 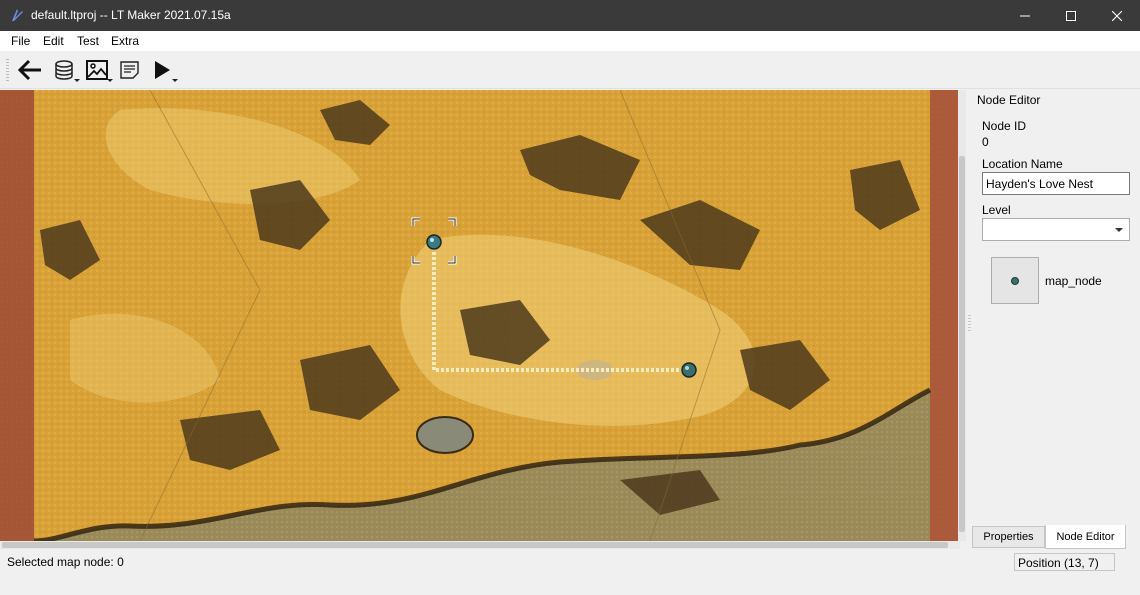 What do you see at coordinates (20, 41) in the screenshot?
I see `menu-file: File` at bounding box center [20, 41].